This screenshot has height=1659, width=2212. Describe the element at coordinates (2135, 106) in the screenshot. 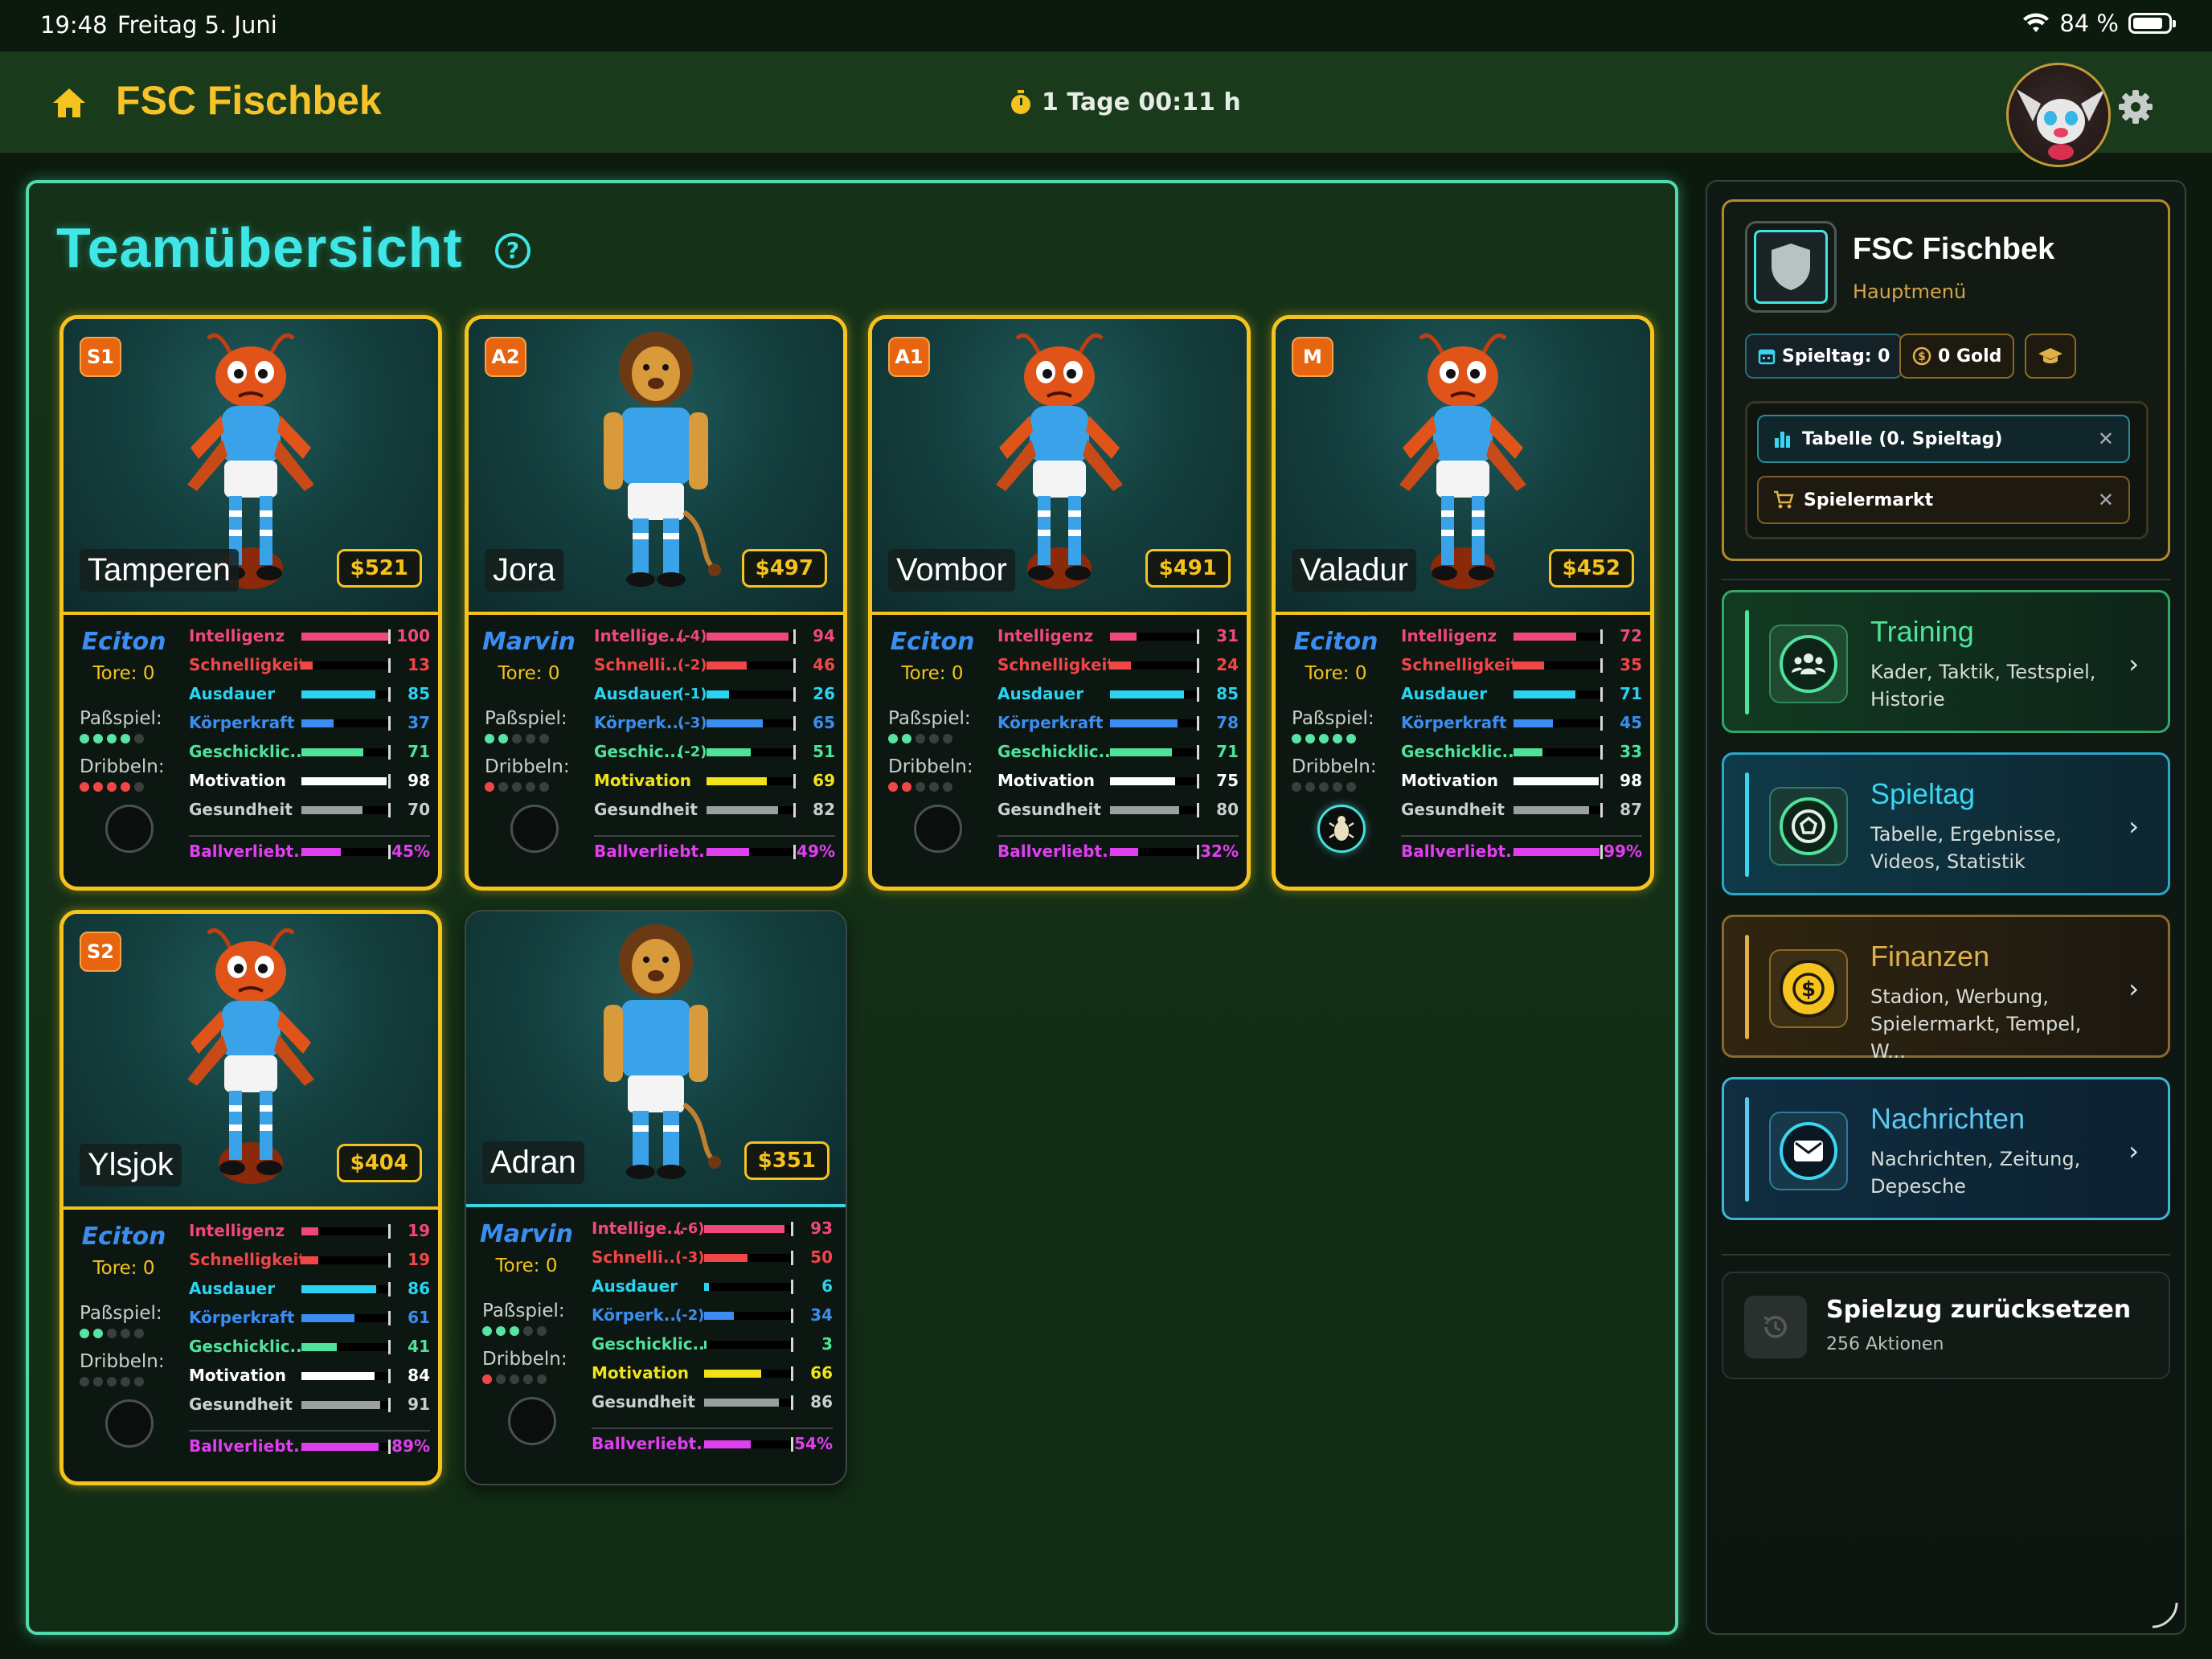

I see `gear-icon` at that location.